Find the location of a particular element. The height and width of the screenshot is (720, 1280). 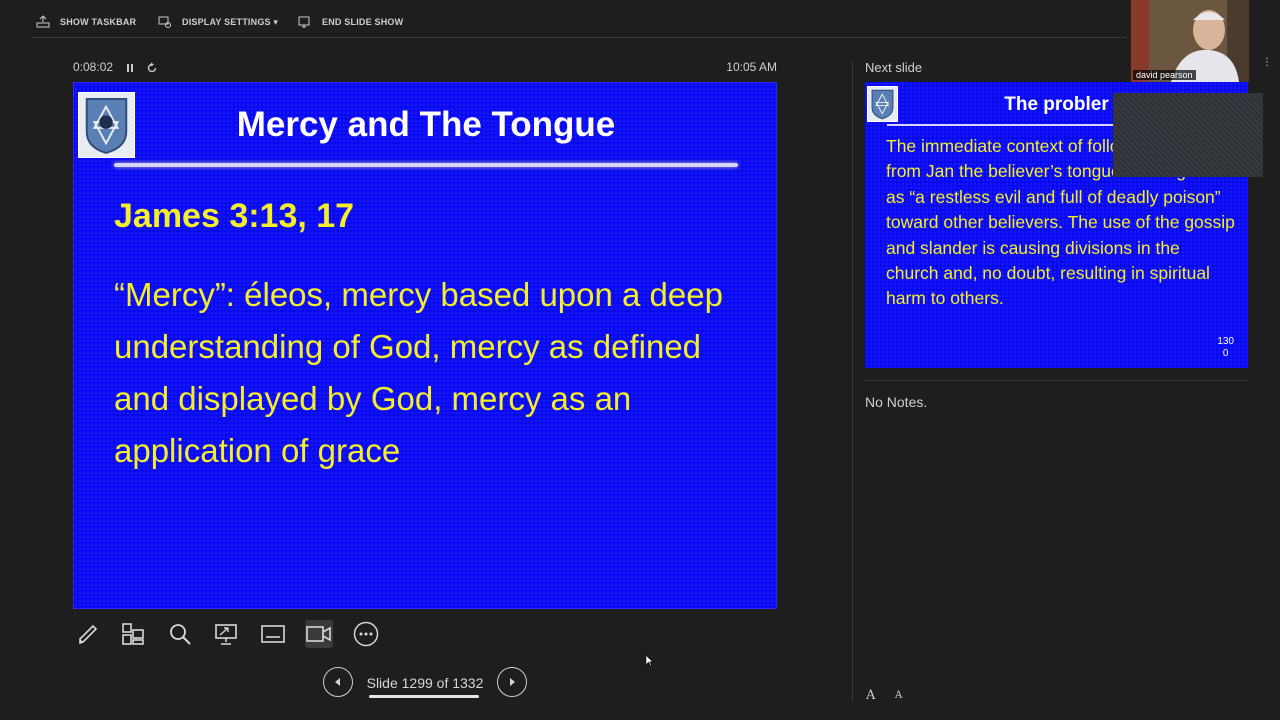

pen-icon is located at coordinates (88, 634).